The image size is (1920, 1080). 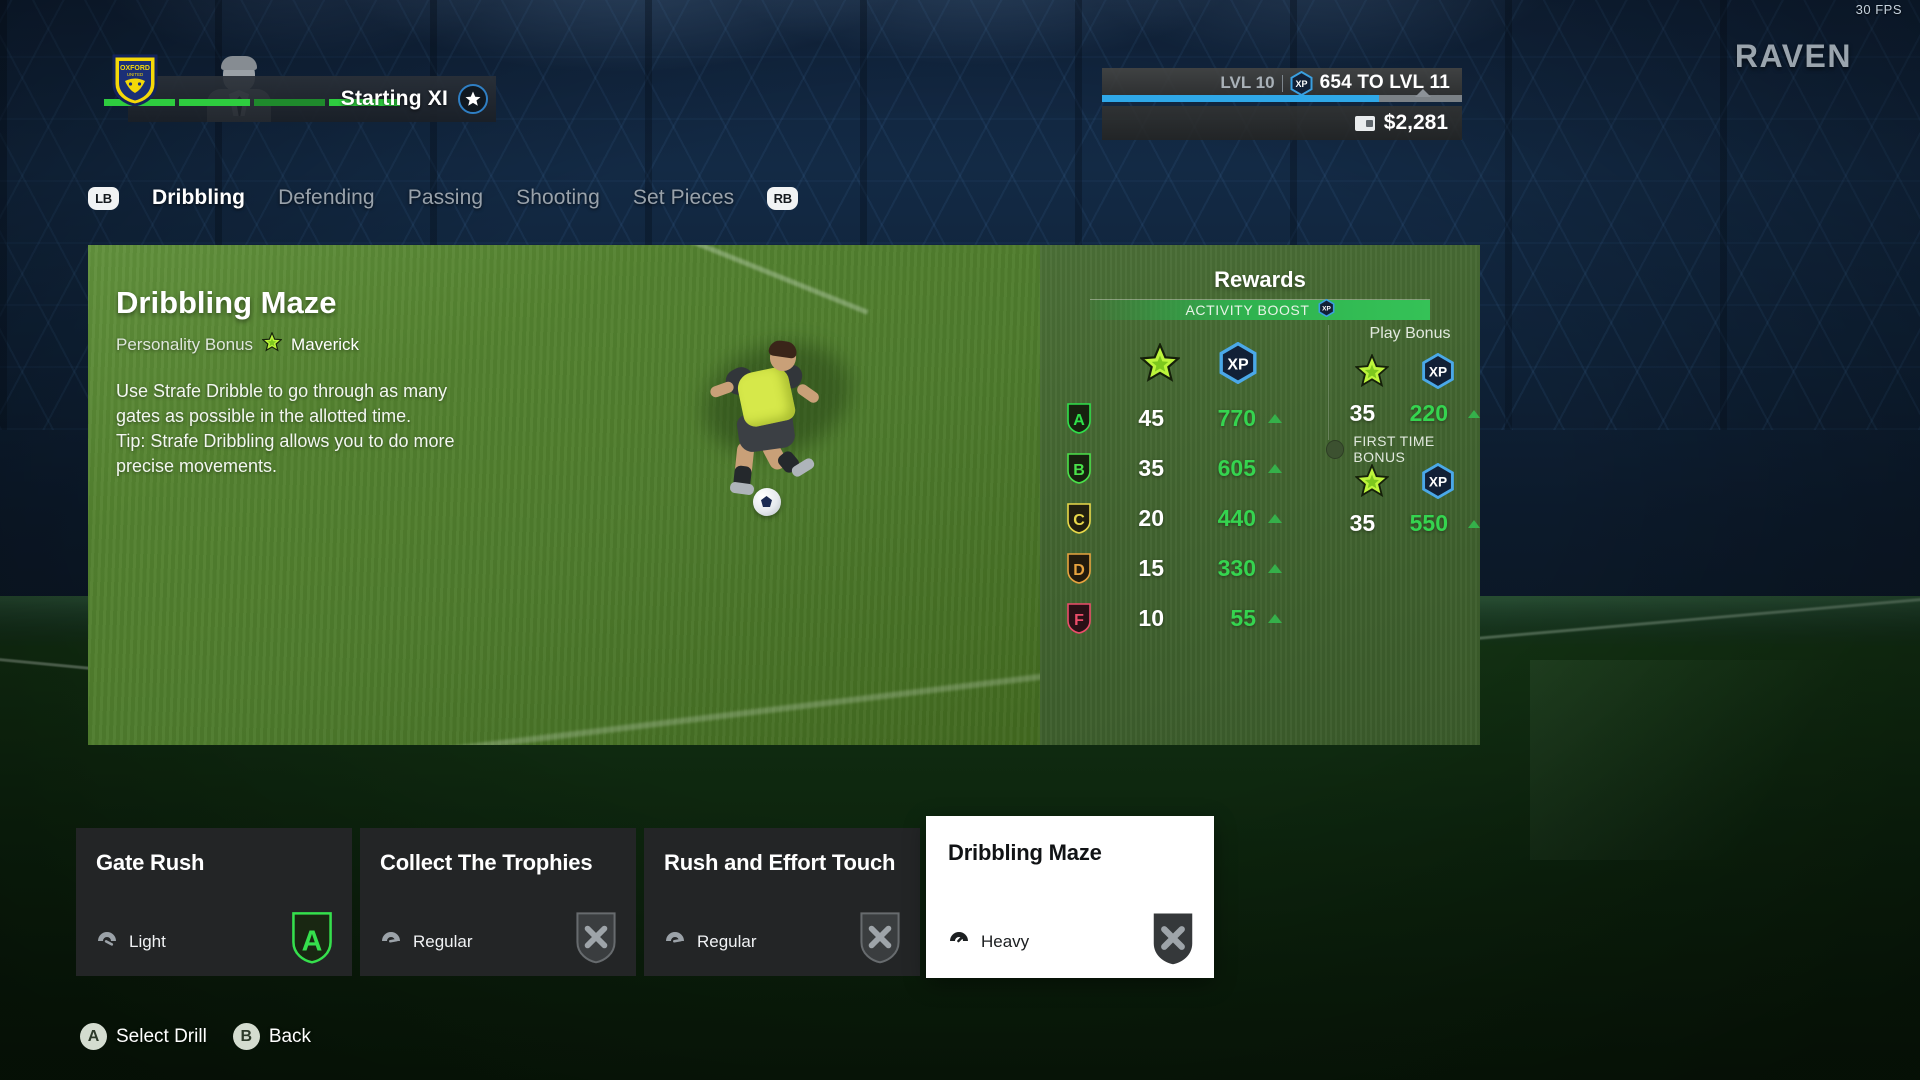 What do you see at coordinates (486, 862) in the screenshot?
I see `drill-card-title: Collect The Trophies` at bounding box center [486, 862].